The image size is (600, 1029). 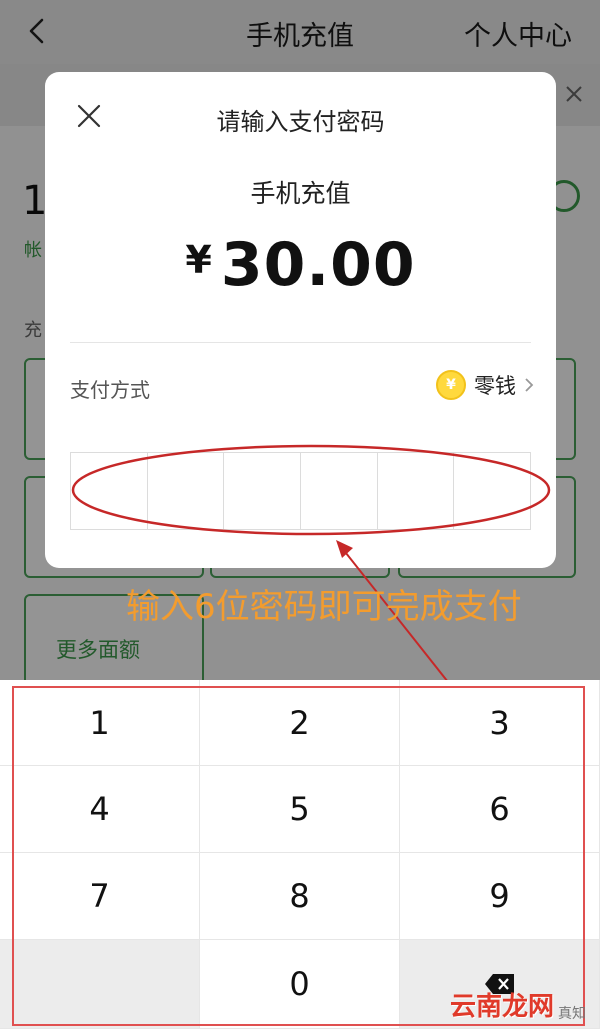 I want to click on annotation-text: 输入6位密码即可完成支付, so click(x=324, y=607).